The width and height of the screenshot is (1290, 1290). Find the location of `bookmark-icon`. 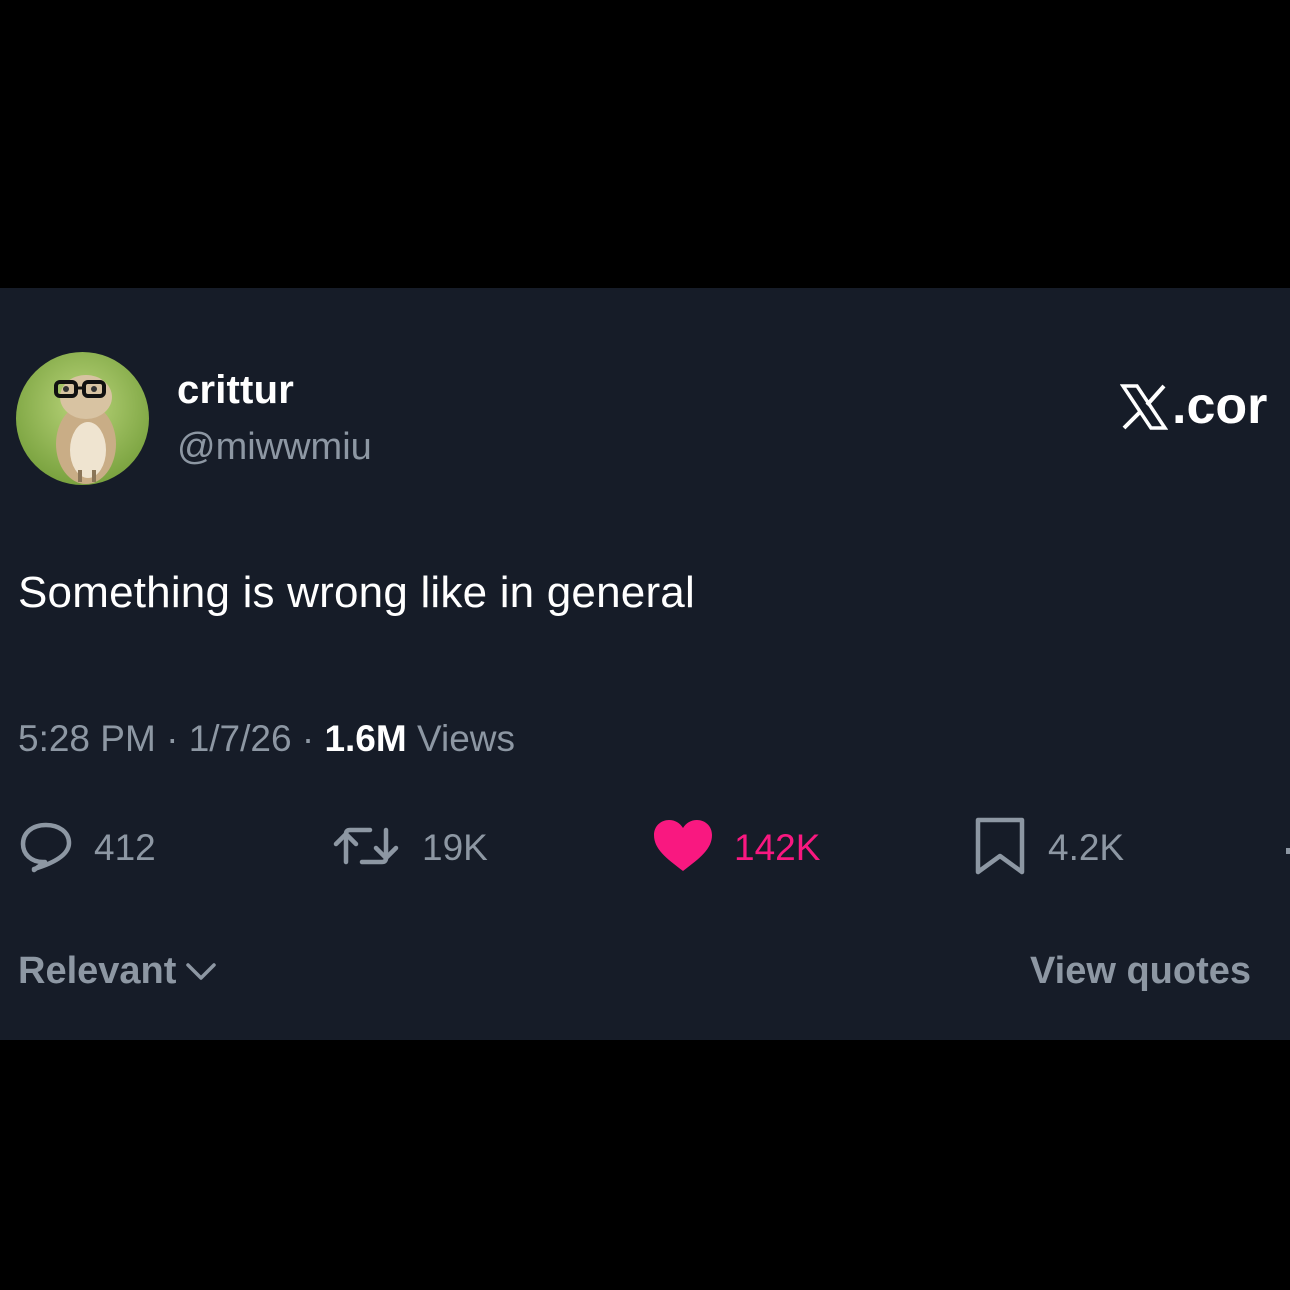

bookmark-icon is located at coordinates (1000, 848).